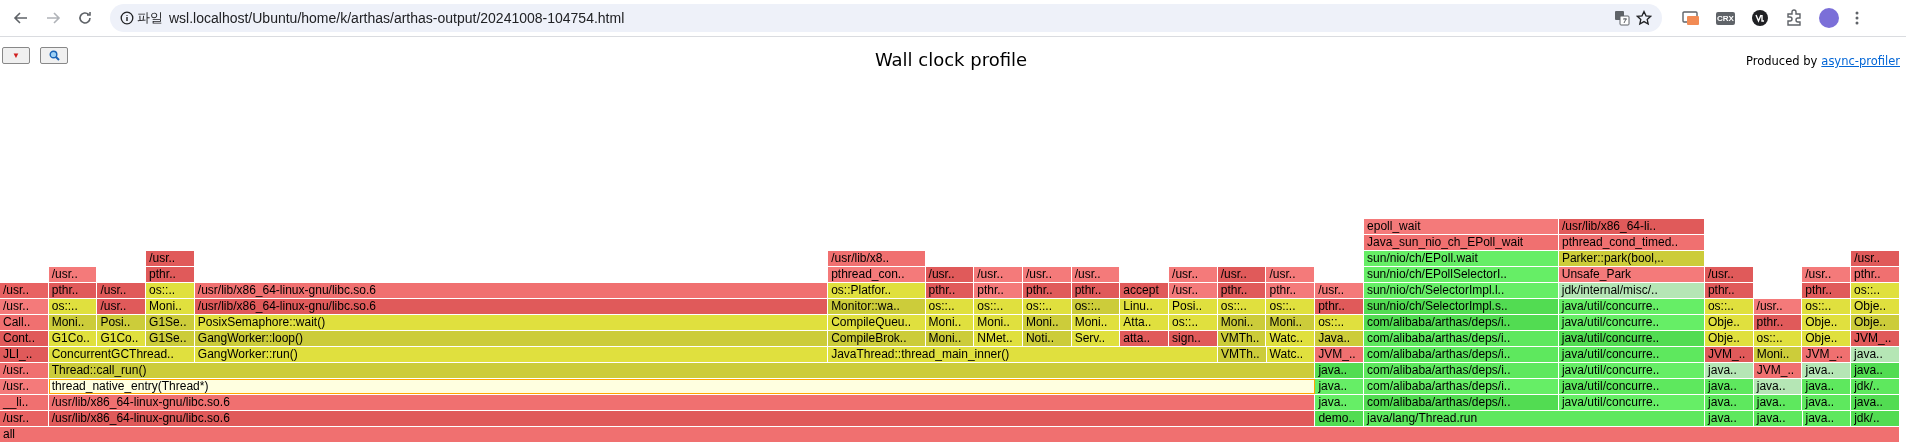 The height and width of the screenshot is (447, 1906). What do you see at coordinates (1145, 306) in the screenshot?
I see `stack-frame: Linu..` at bounding box center [1145, 306].